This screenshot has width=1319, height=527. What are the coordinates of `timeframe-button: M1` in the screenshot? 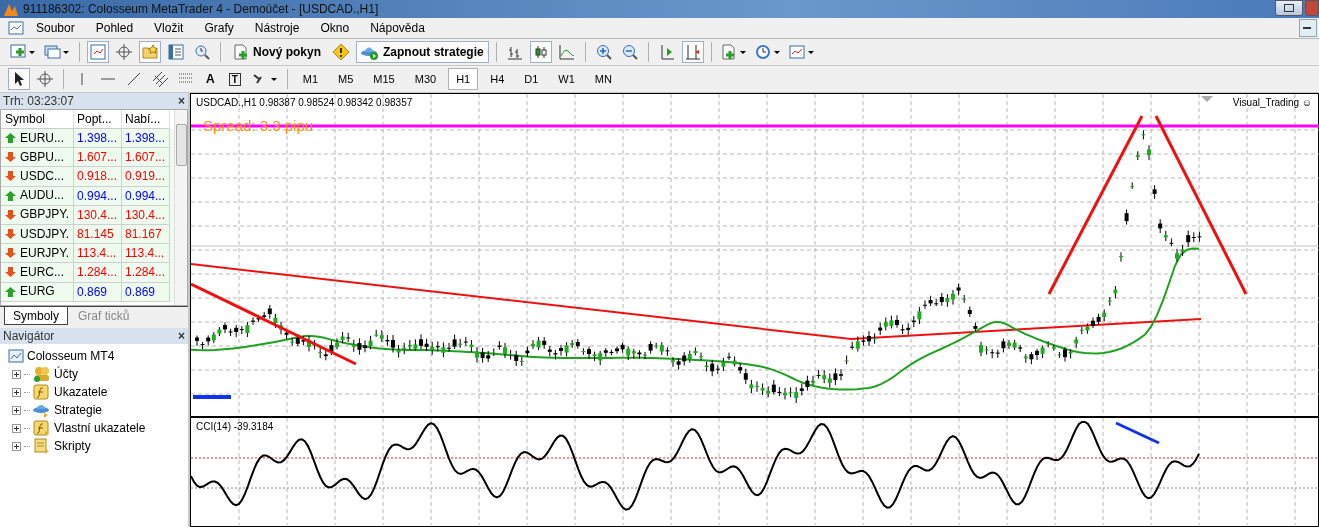 It's located at (310, 79).